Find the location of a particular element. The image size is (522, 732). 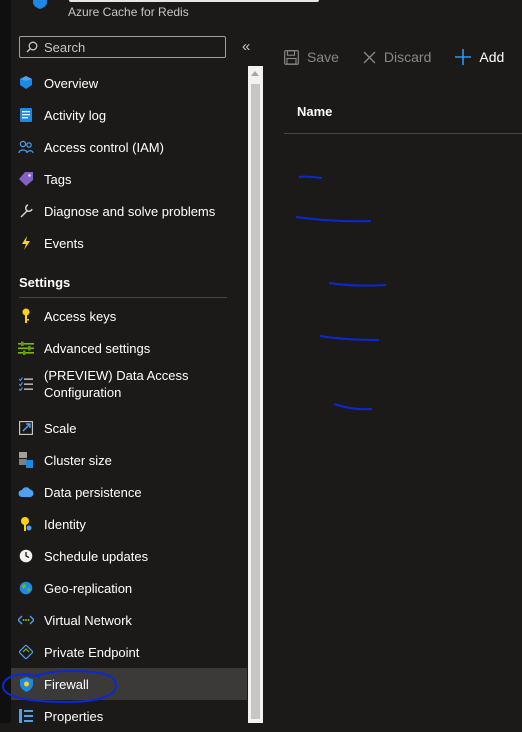

firewall-highlight-circle is located at coordinates (60, 686).